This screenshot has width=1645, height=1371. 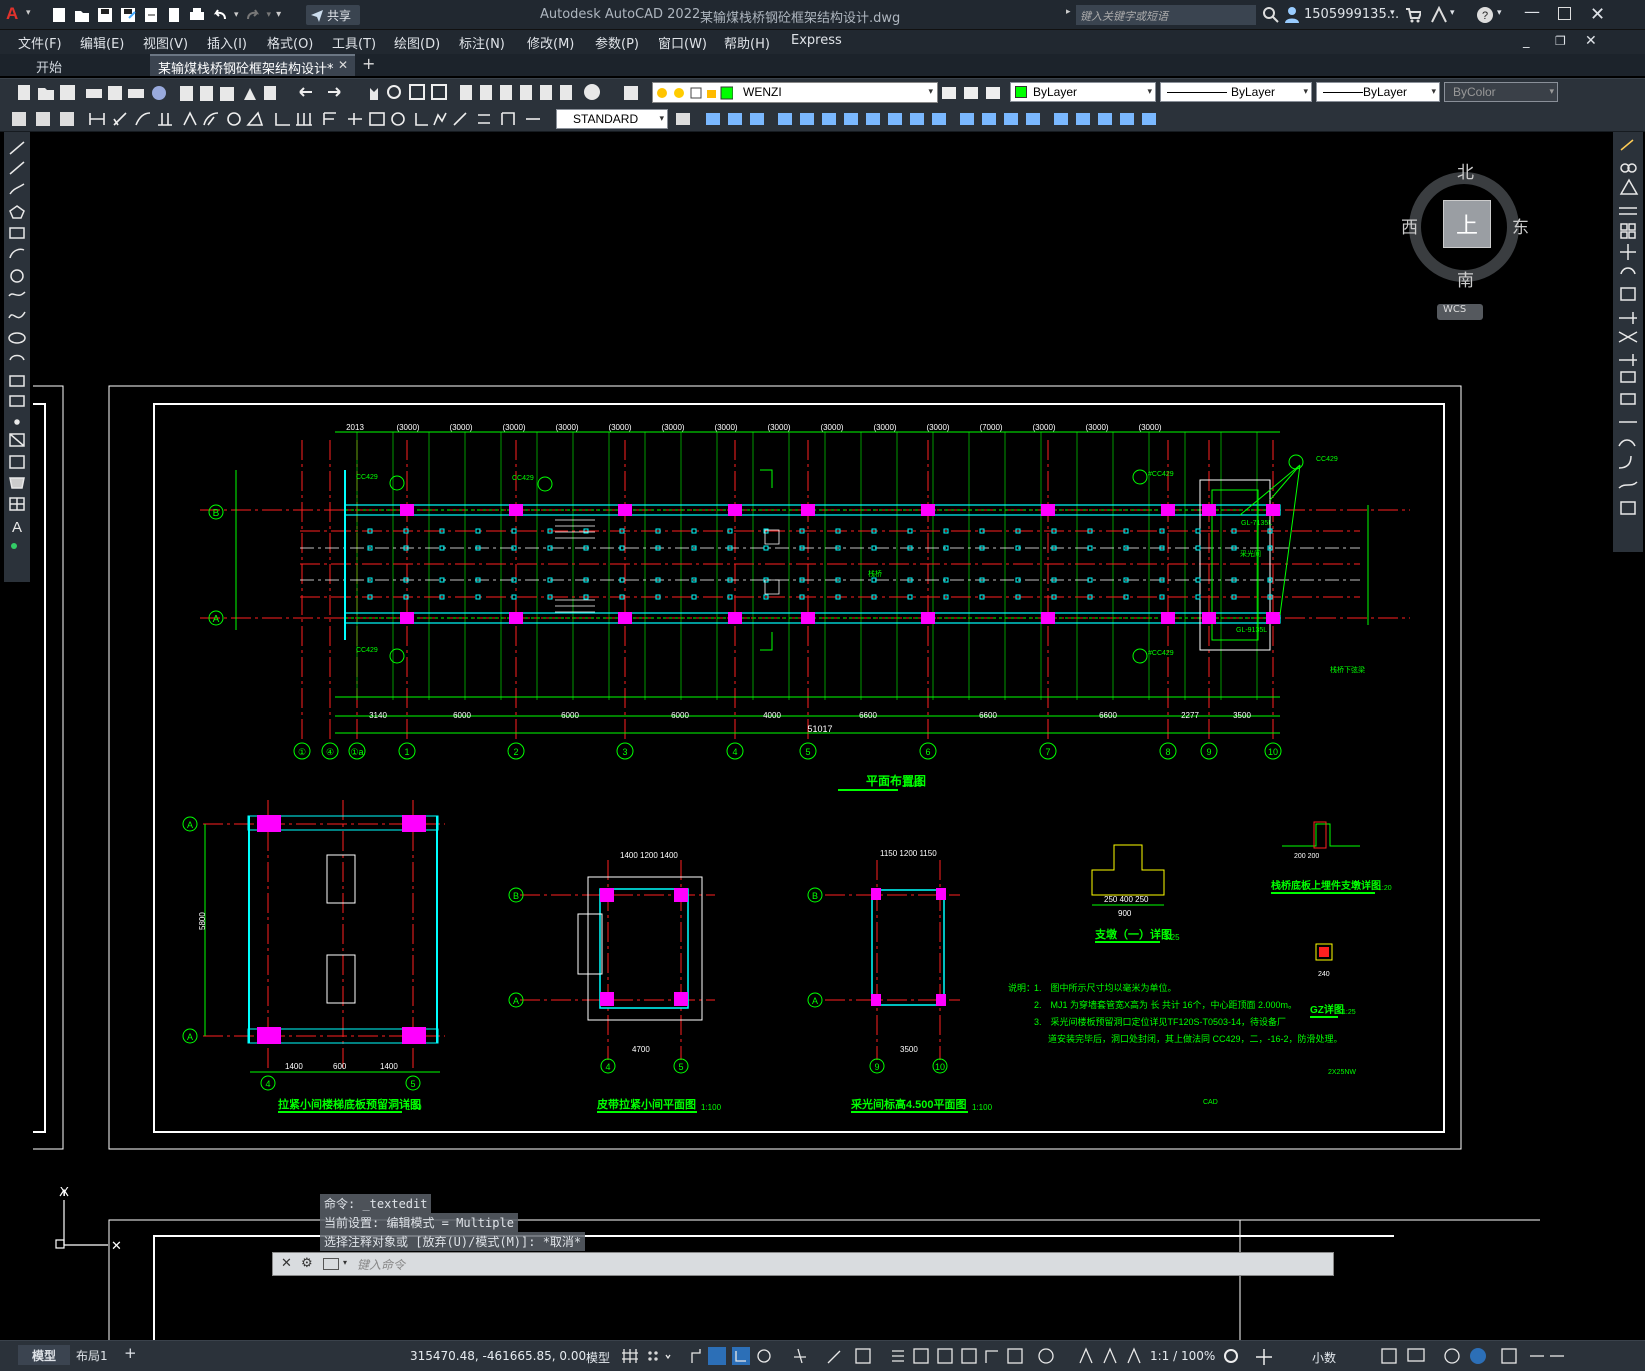 What do you see at coordinates (1467, 224) in the screenshot?
I see `viewcube-top-face: 上` at bounding box center [1467, 224].